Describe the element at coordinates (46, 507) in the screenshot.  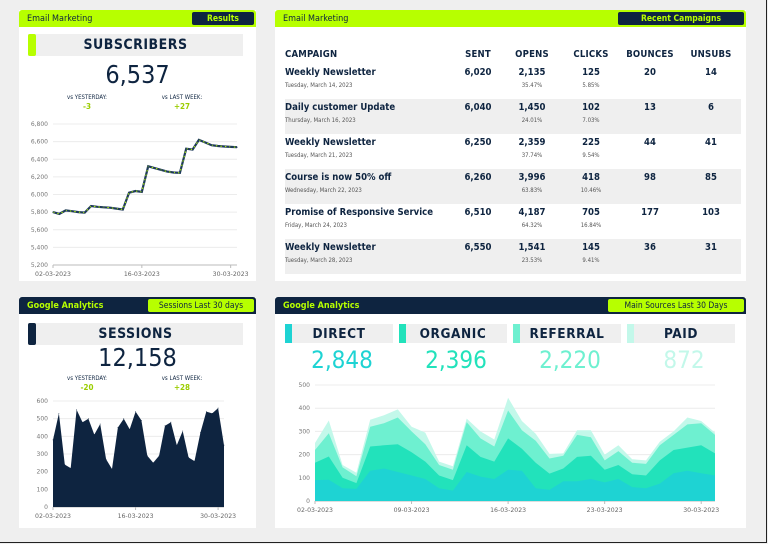
I see `y-tick-label: 0` at that location.